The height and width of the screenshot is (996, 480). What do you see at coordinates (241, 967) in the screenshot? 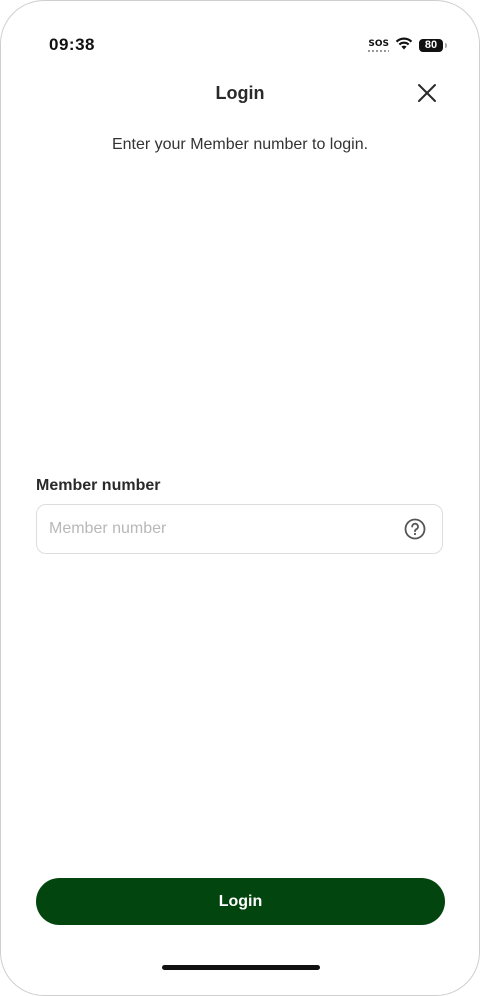
I see `home-indicator` at bounding box center [241, 967].